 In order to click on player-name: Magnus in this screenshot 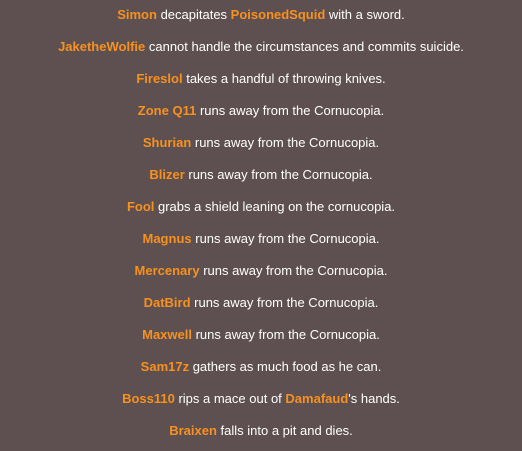, I will do `click(167, 238)`.